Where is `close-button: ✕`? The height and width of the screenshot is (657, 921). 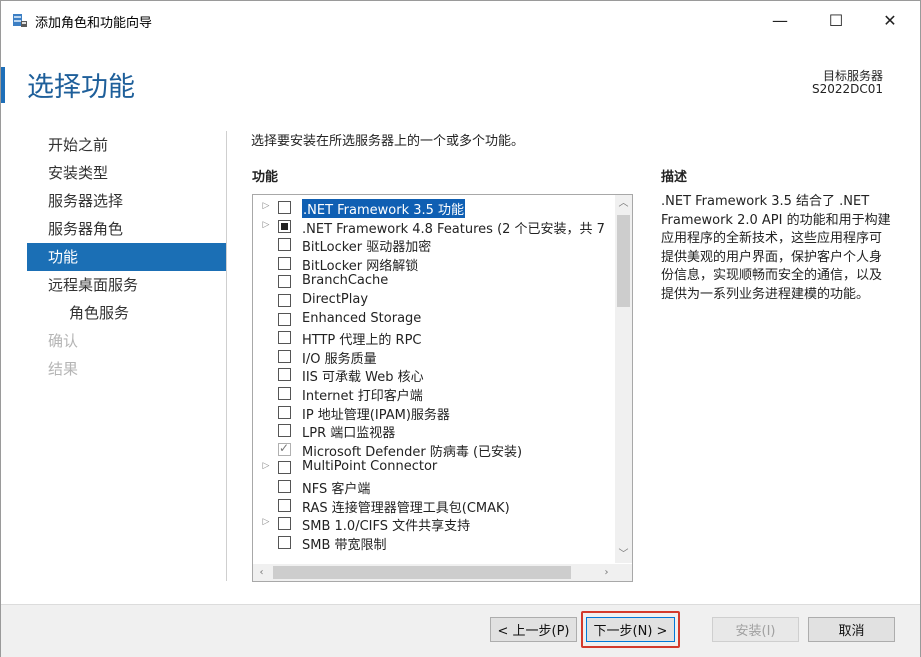
close-button: ✕ is located at coordinates (890, 20).